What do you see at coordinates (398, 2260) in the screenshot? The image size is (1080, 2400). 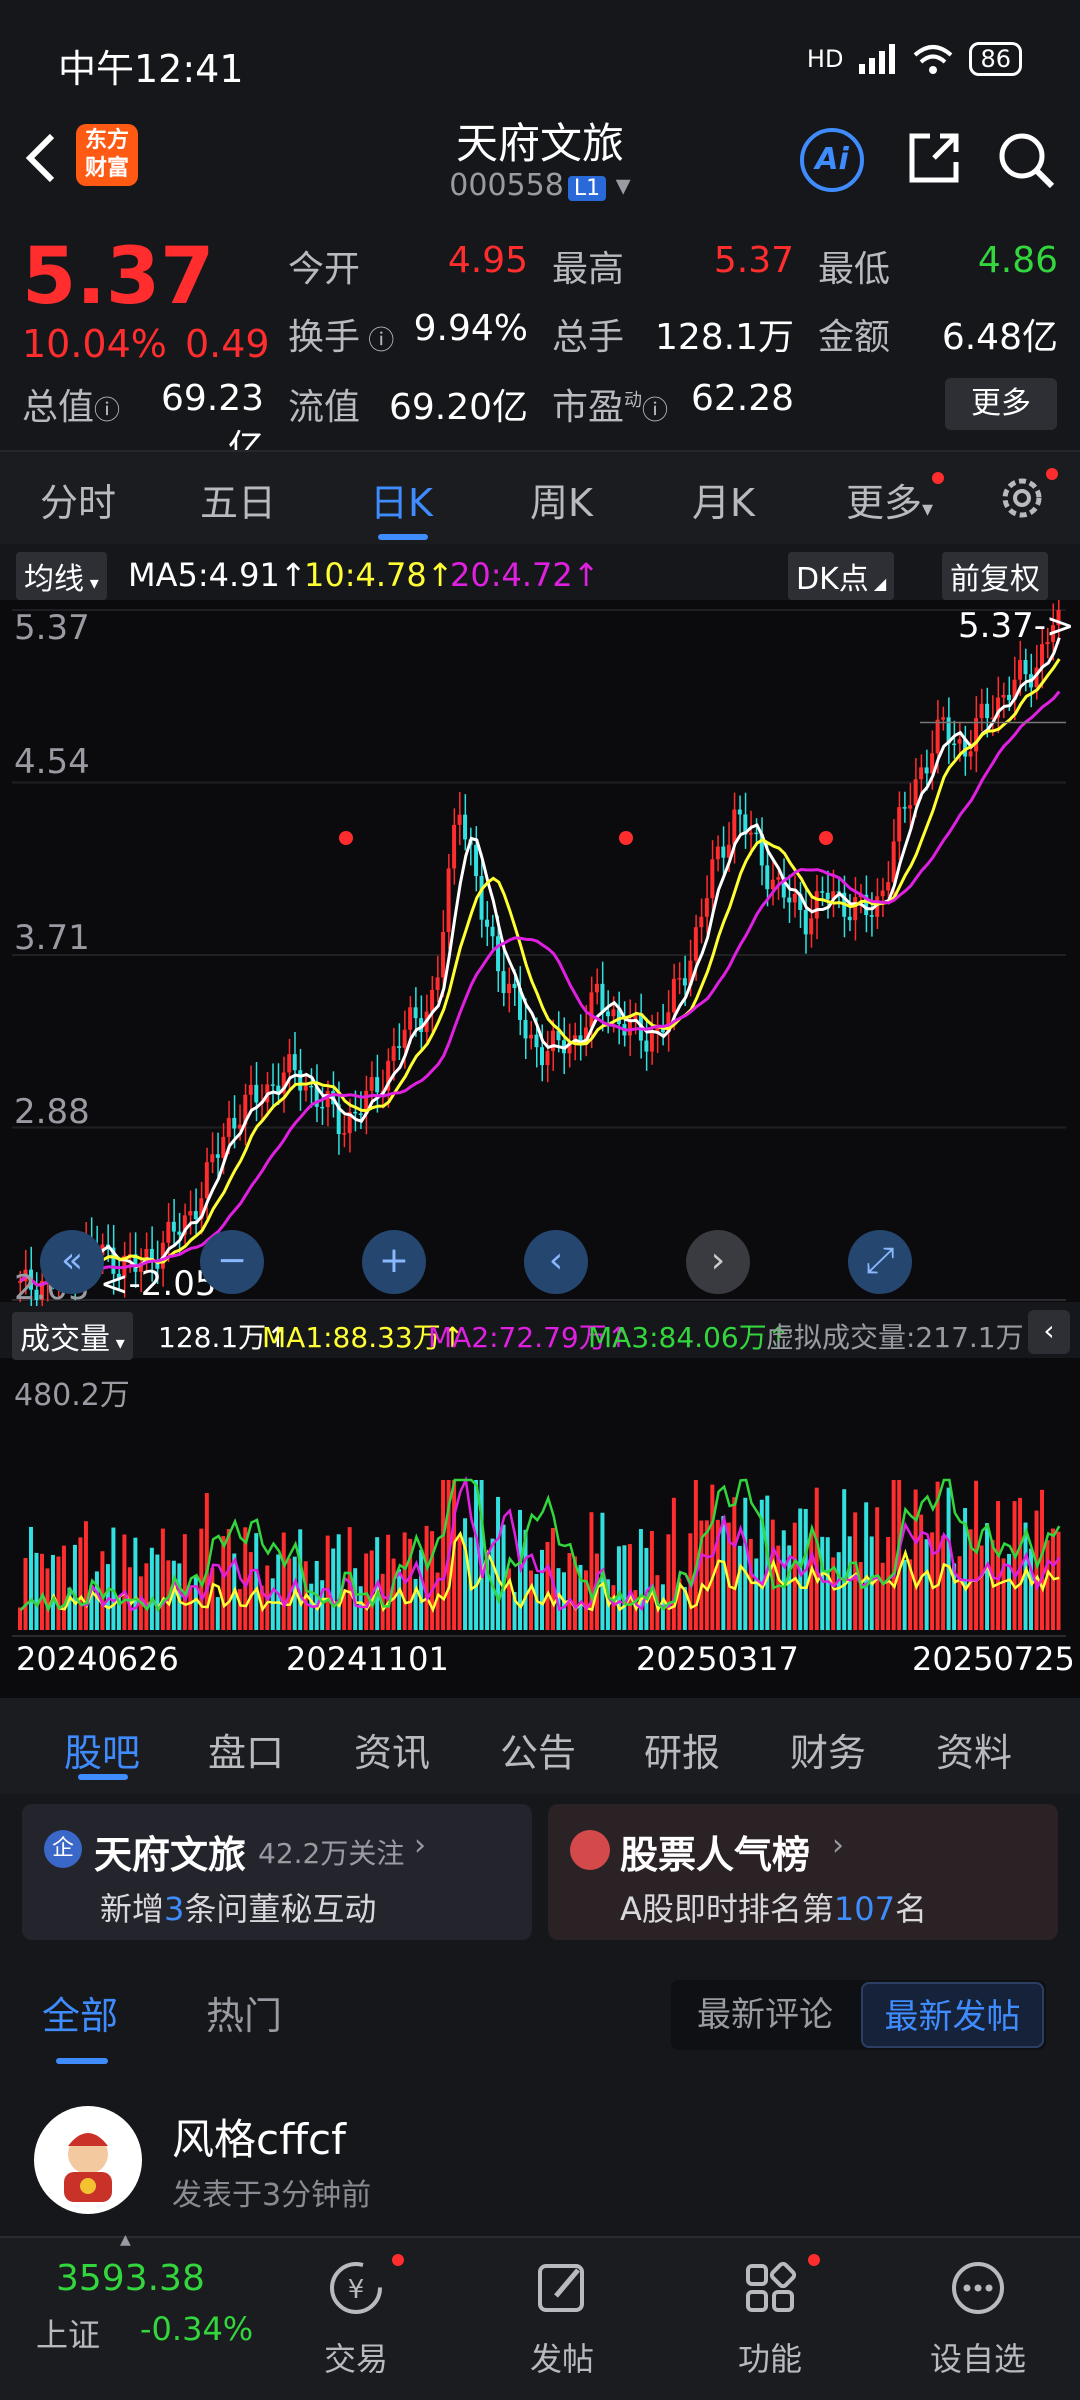 I see `trade-dot` at bounding box center [398, 2260].